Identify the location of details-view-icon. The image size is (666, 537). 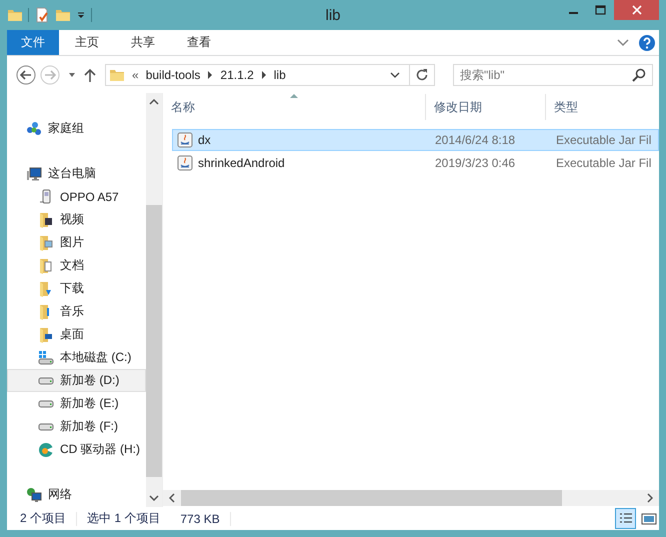
(625, 519).